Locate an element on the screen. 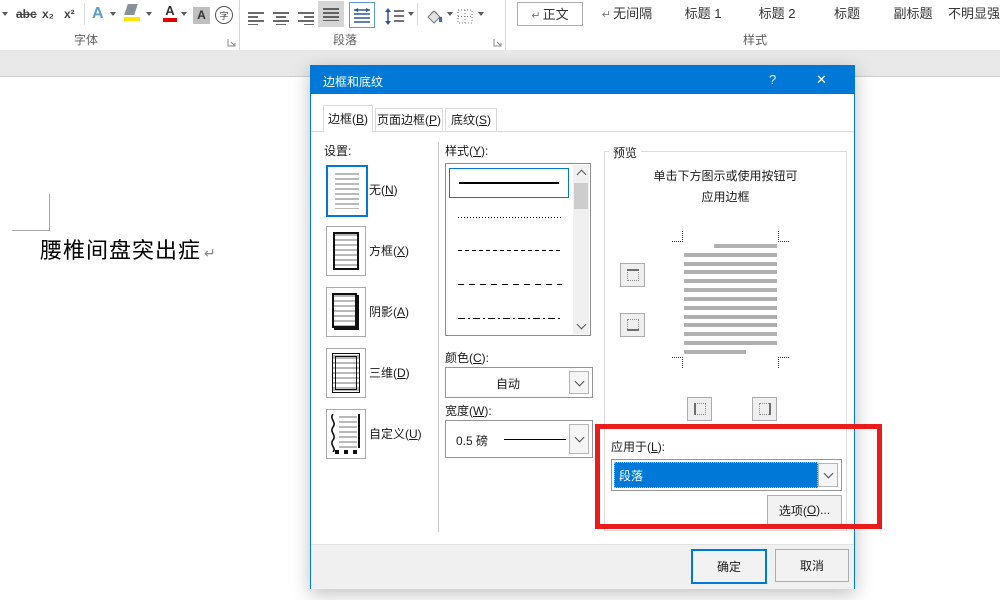  setting-custom-thumbnail is located at coordinates (346, 434).